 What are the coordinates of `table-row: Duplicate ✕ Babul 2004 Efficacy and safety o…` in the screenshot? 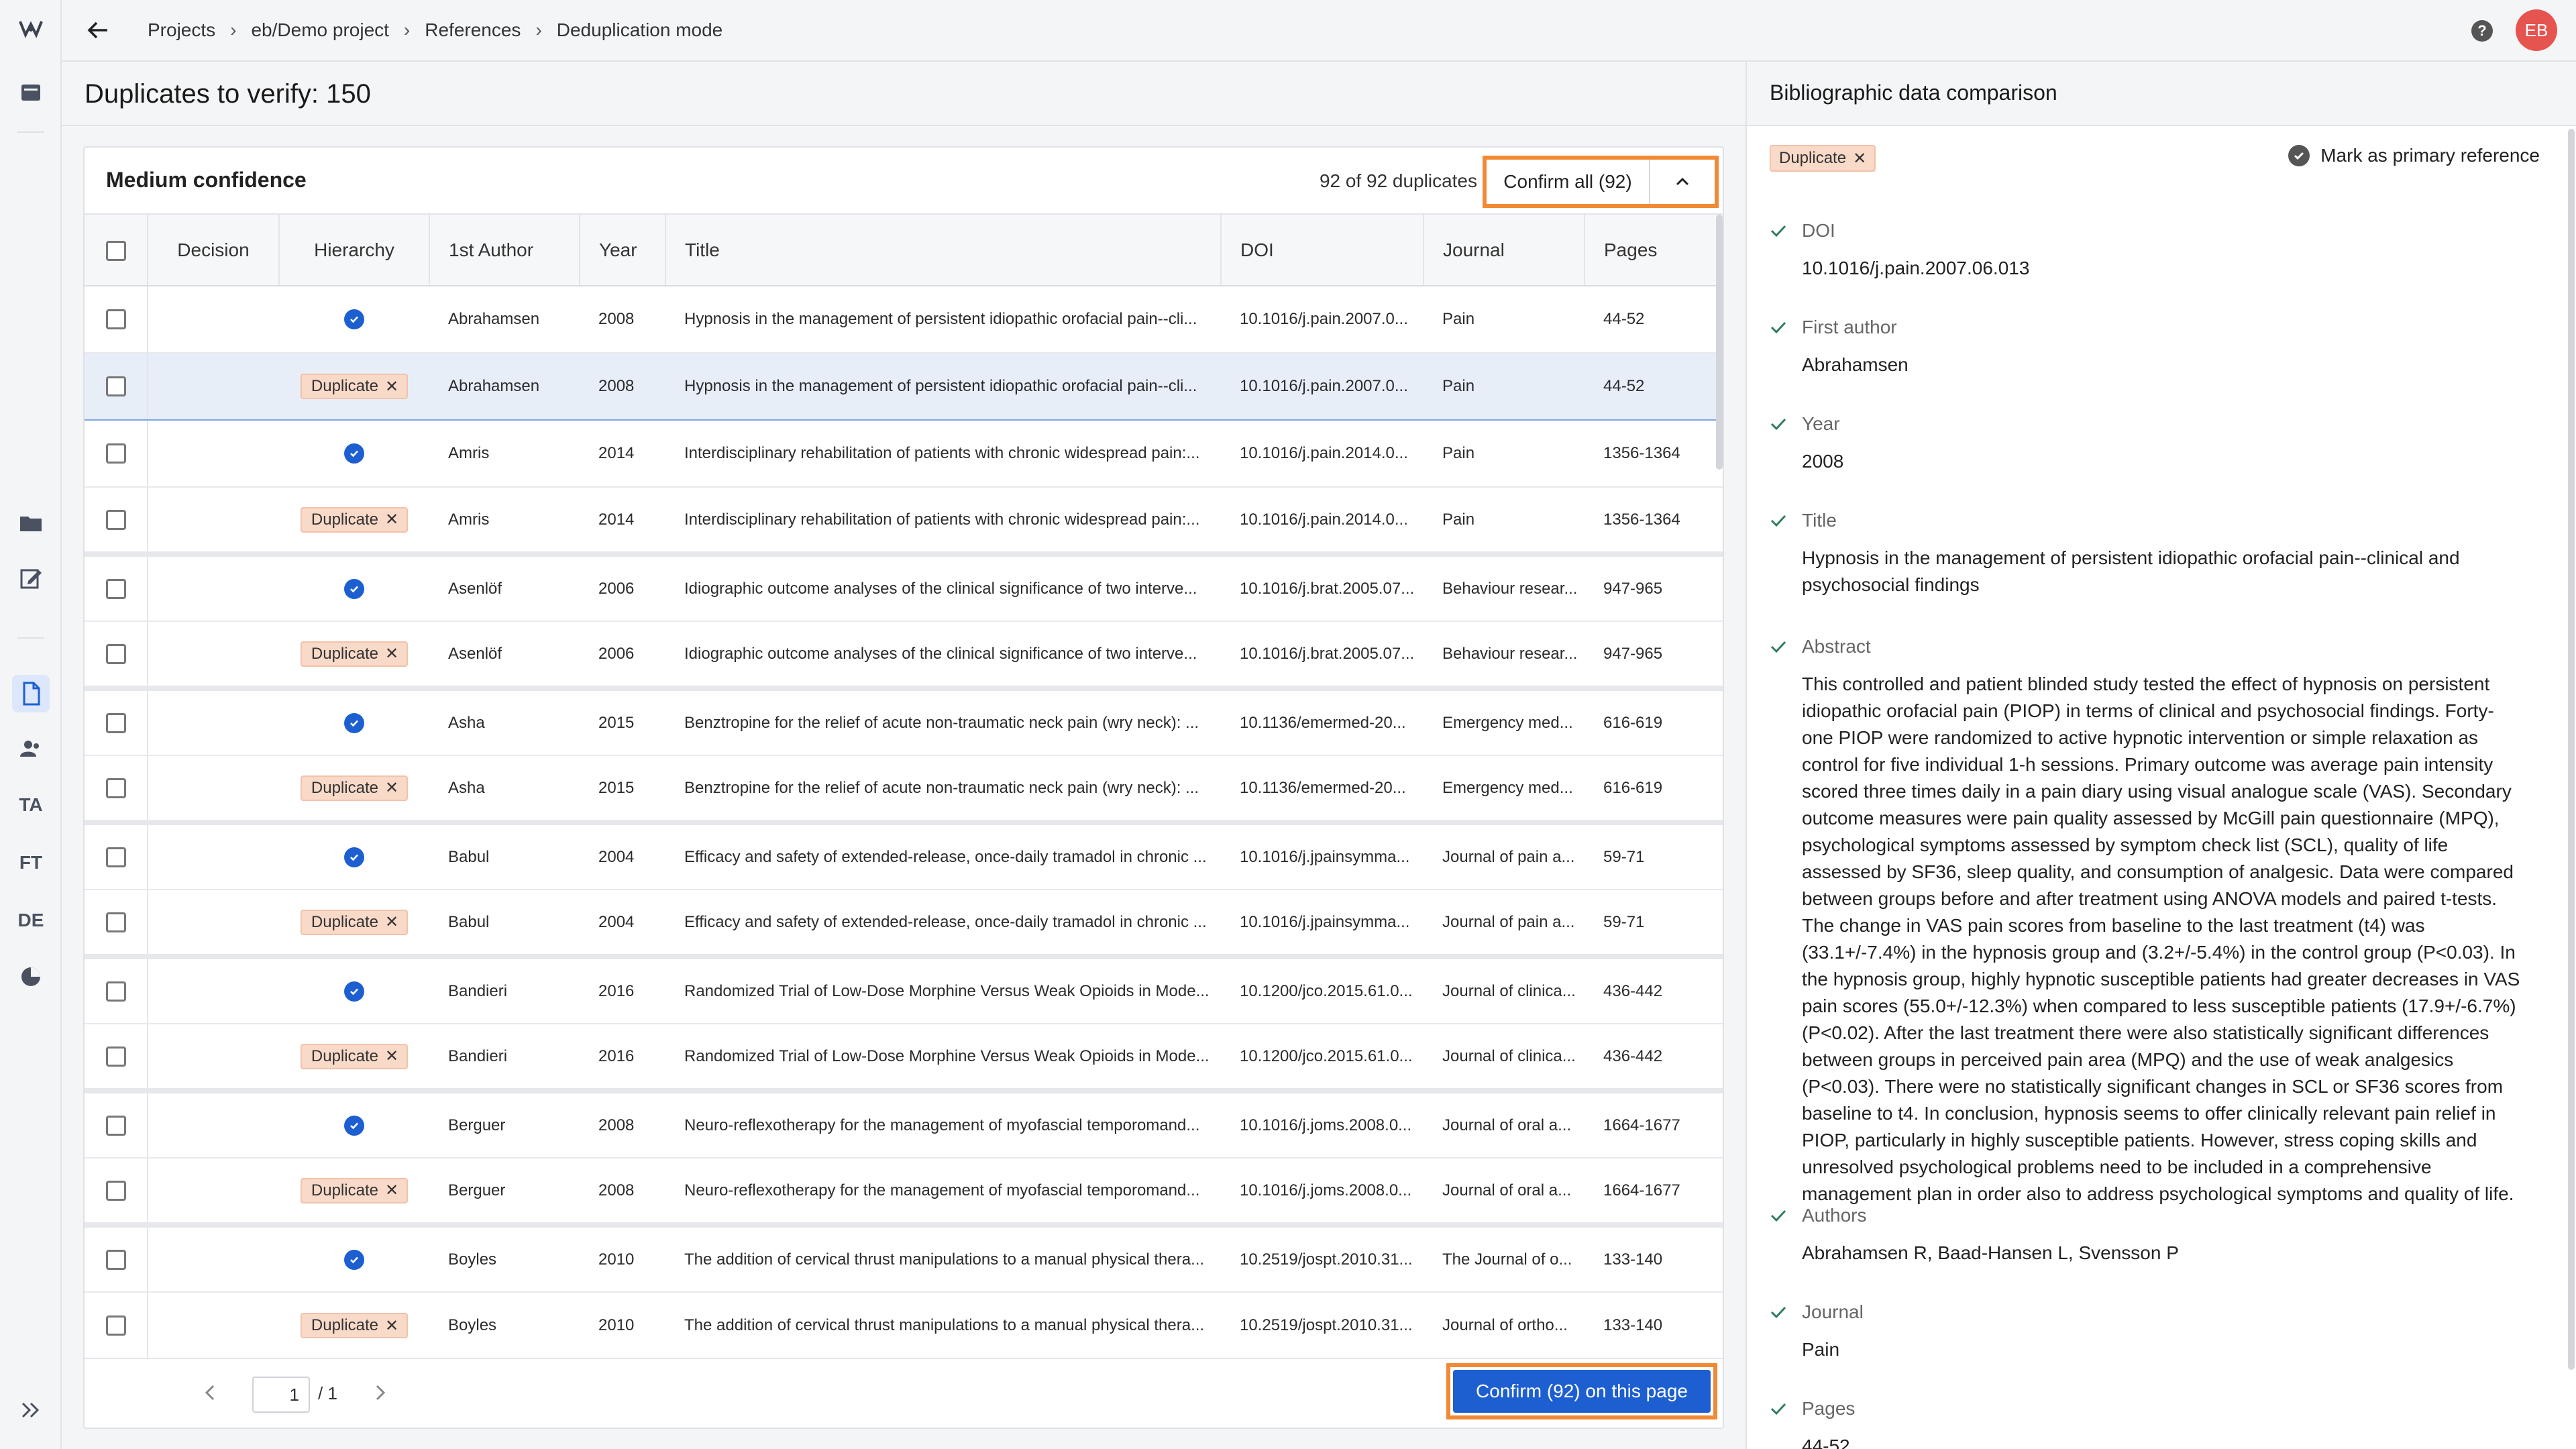 It's located at (904, 924).